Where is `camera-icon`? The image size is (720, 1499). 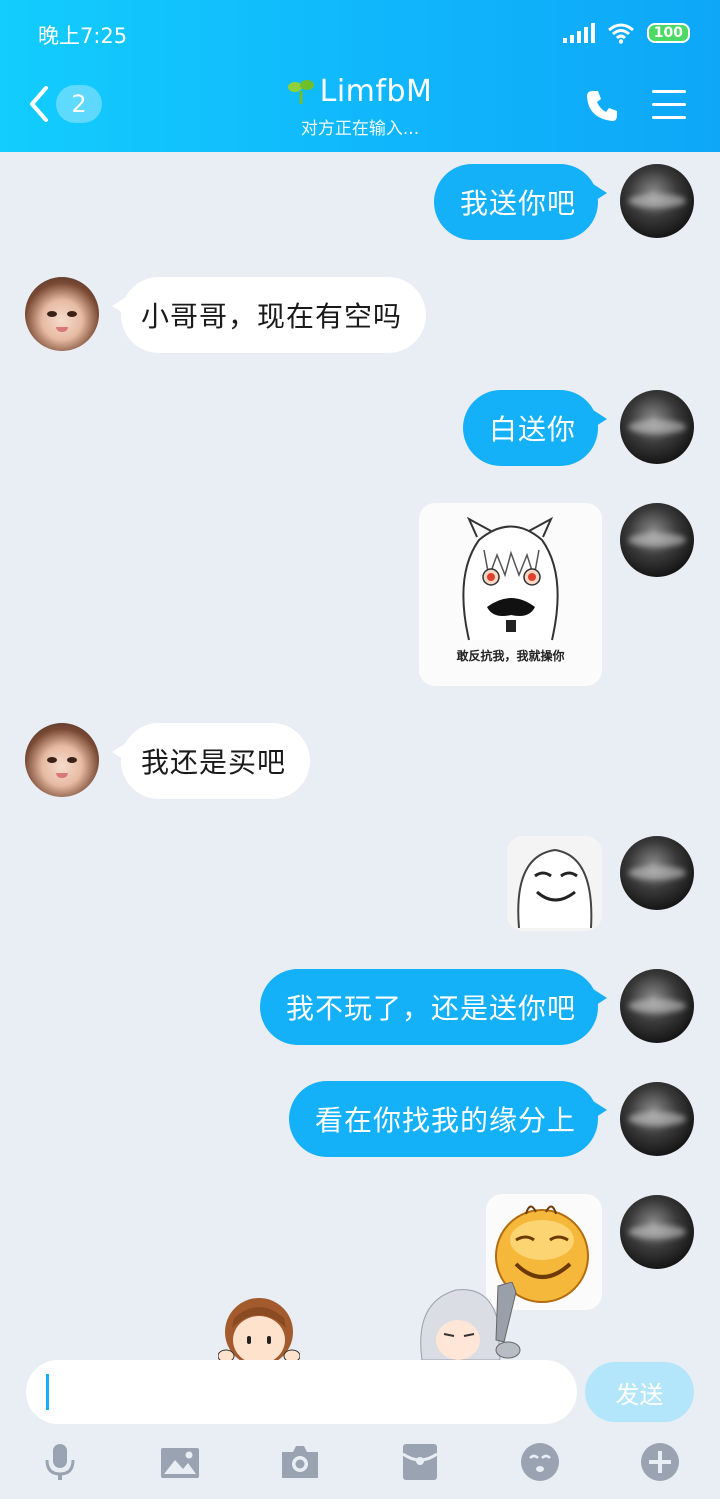
camera-icon is located at coordinates (300, 1462).